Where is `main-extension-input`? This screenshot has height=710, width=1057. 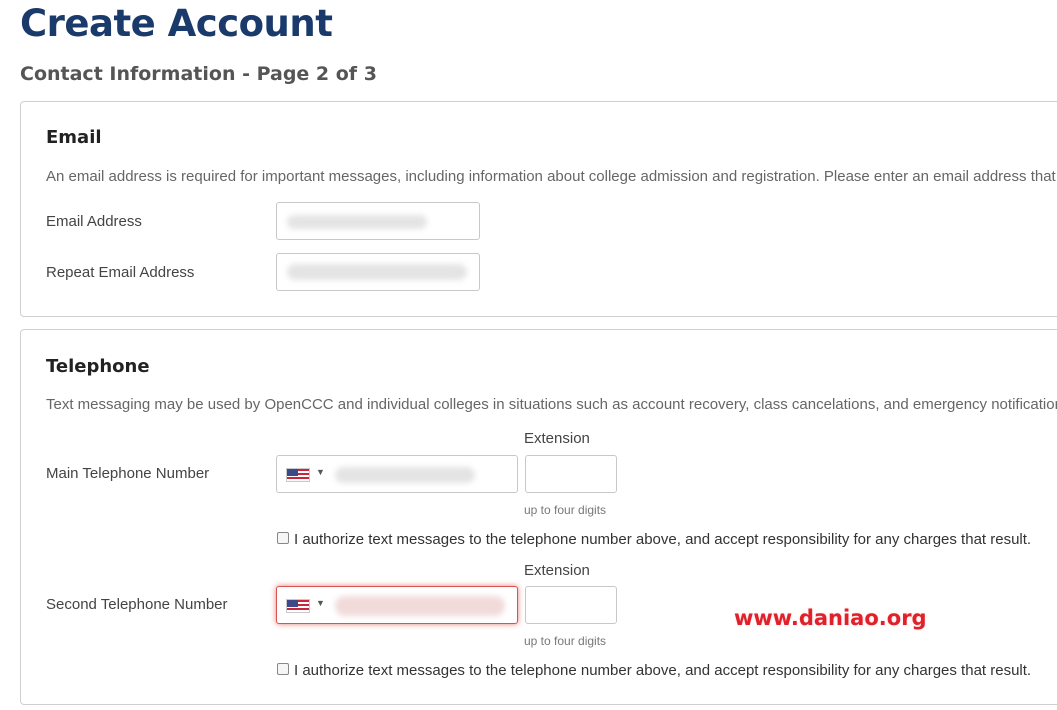
main-extension-input is located at coordinates (571, 474).